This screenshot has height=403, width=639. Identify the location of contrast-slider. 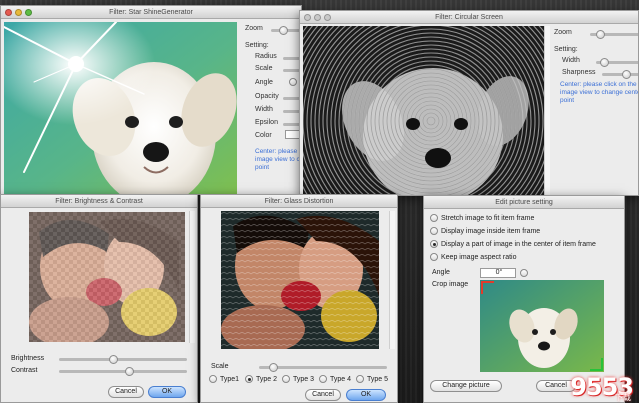
(123, 371).